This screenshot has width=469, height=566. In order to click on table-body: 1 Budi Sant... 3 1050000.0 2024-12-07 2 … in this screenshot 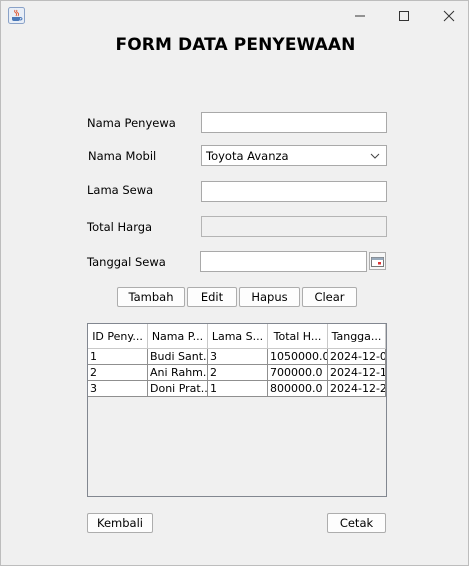, I will do `click(237, 373)`.